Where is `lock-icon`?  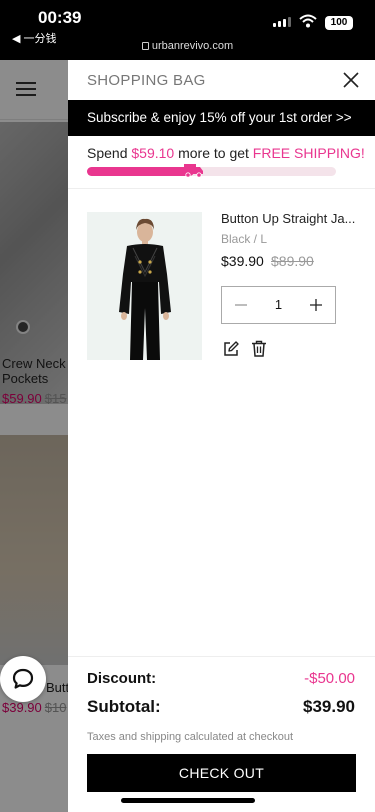
lock-icon is located at coordinates (145, 46).